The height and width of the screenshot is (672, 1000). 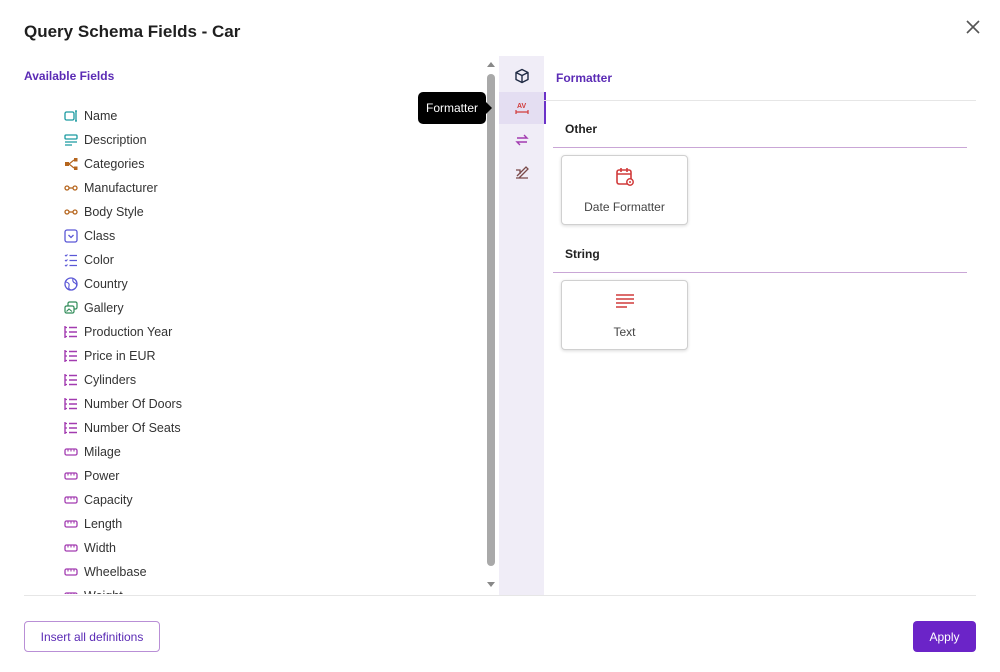 I want to click on panel-divider, so click(x=760, y=100).